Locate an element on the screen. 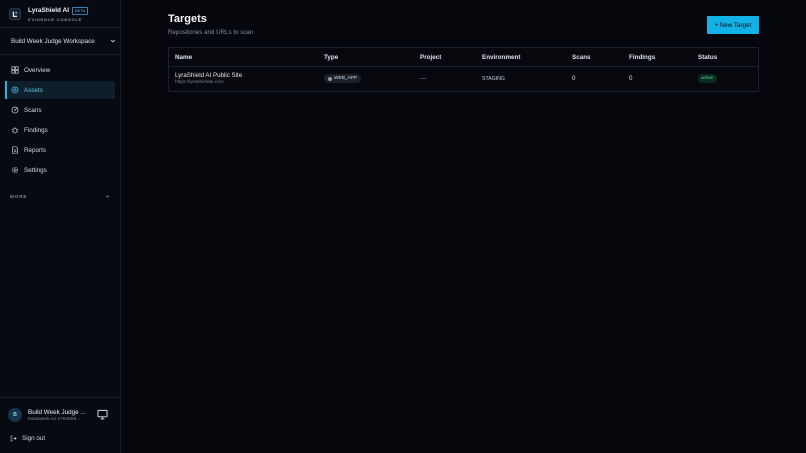 Image resolution: width=806 pixels, height=453 pixels. column-header-environment: Environment is located at coordinates (501, 57).